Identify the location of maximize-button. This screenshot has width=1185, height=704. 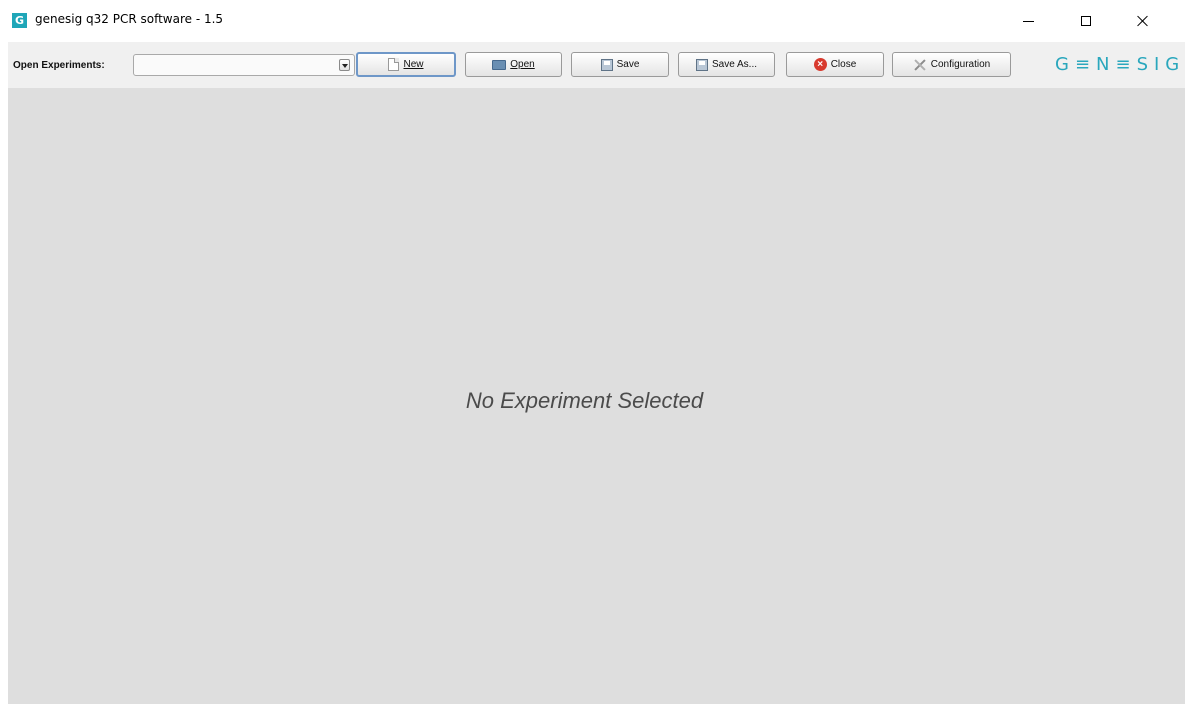
(1086, 21).